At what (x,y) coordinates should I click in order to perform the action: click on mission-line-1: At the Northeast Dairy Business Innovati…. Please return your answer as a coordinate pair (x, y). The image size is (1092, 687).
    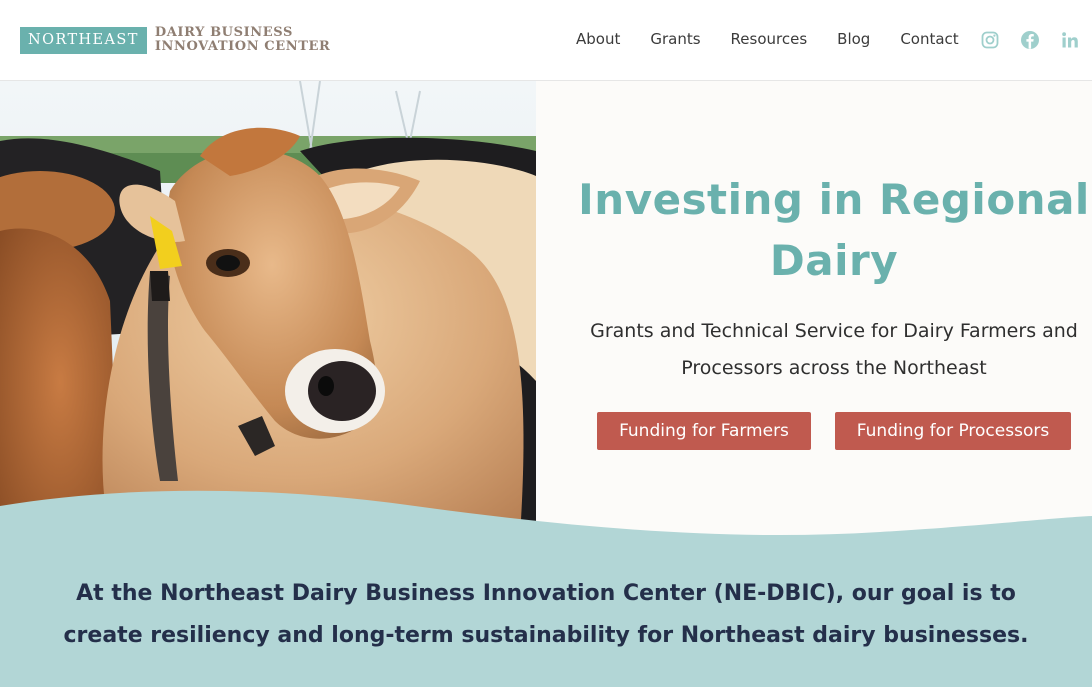
    Looking at the image, I should click on (546, 593).